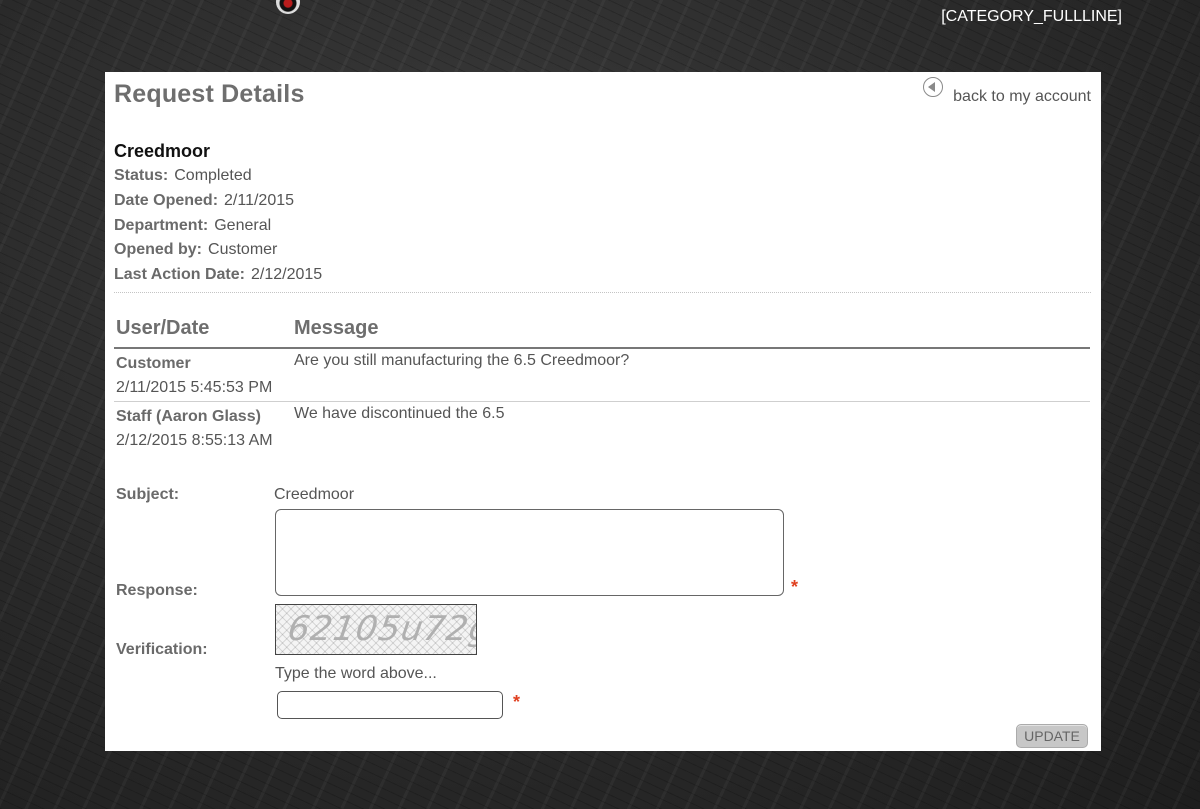 Image resolution: width=1200 pixels, height=809 pixels. What do you see at coordinates (194, 387) in the screenshot?
I see `row-date: 2/11/2015 5:45:53 PM` at bounding box center [194, 387].